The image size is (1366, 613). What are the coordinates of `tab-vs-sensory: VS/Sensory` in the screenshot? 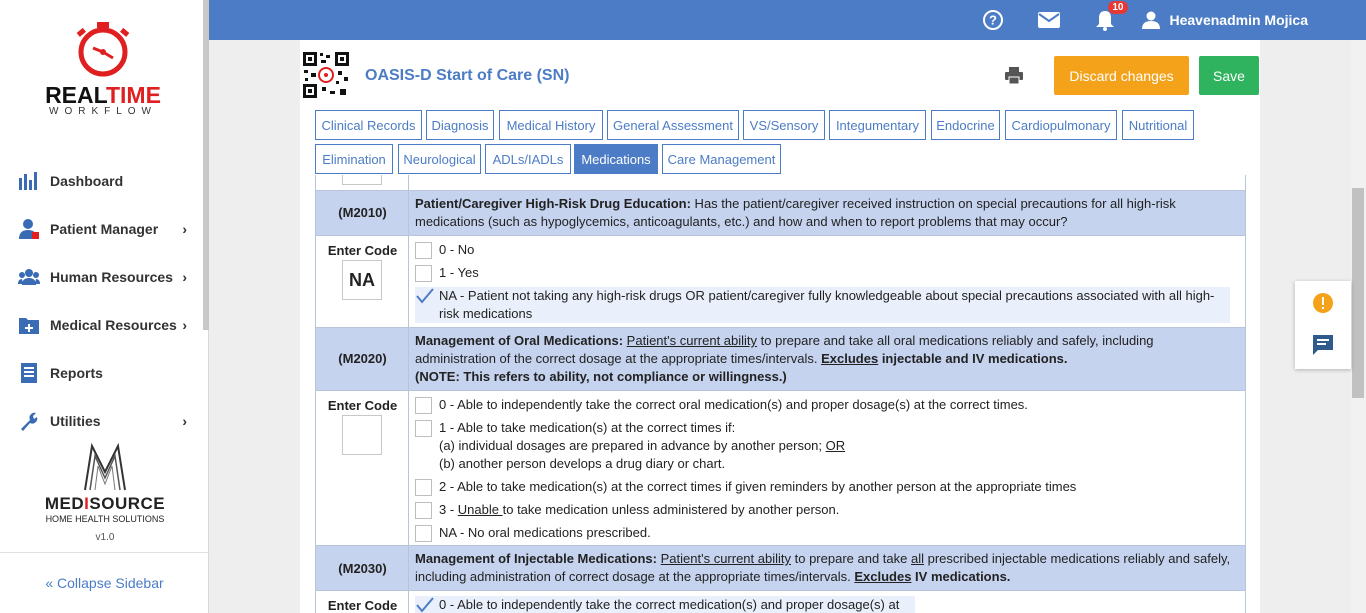 It's located at (784, 125).